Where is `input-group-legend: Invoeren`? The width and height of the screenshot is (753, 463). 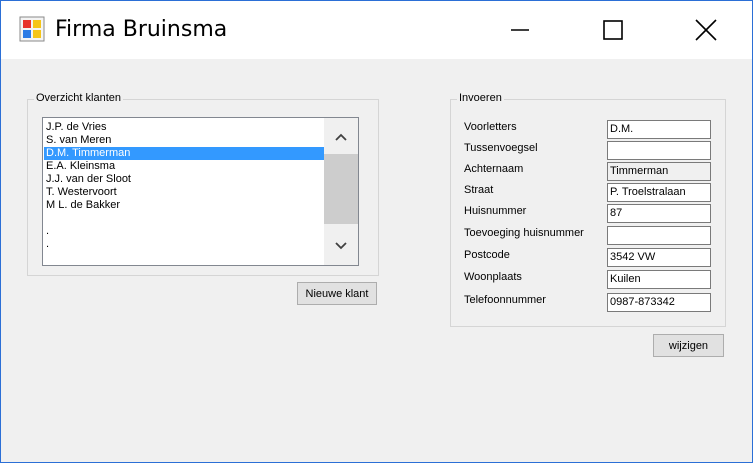 input-group-legend: Invoeren is located at coordinates (480, 98).